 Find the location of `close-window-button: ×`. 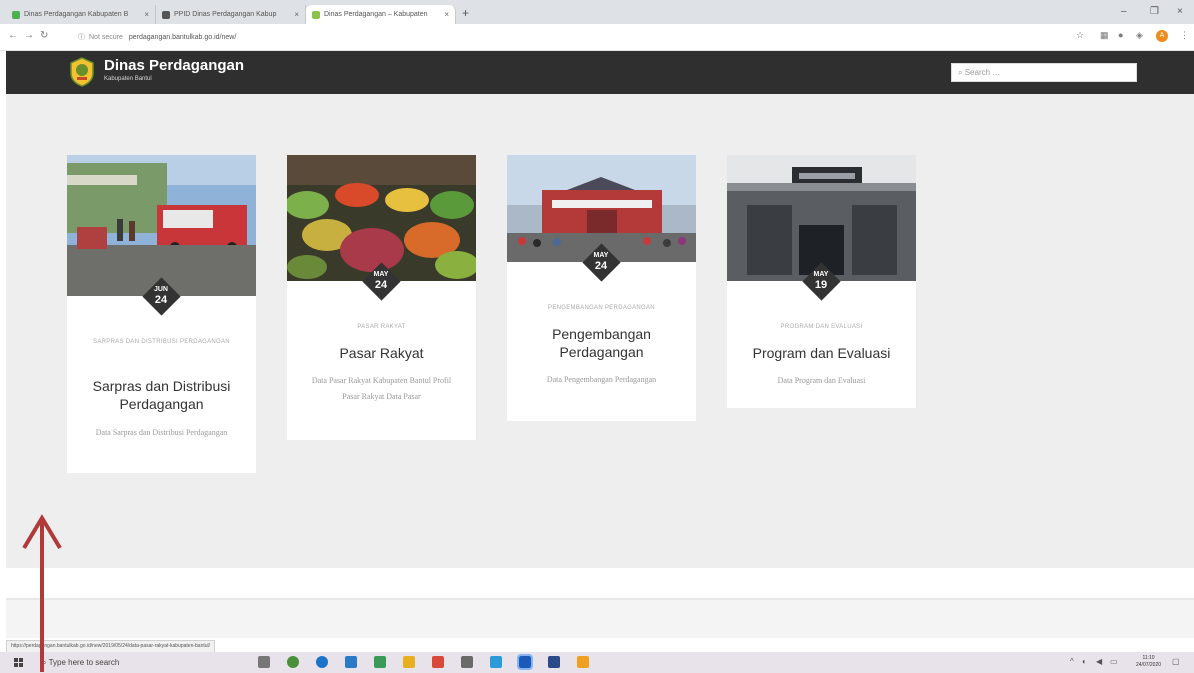

close-window-button: × is located at coordinates (1180, 11).